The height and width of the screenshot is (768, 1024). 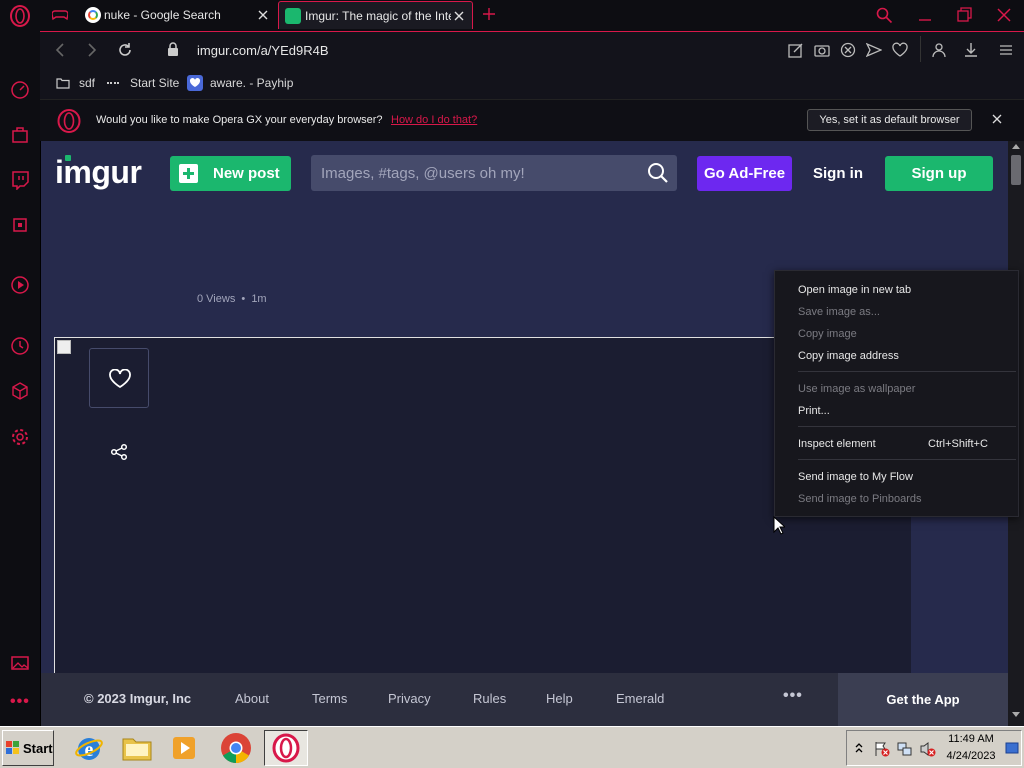 What do you see at coordinates (1016, 170) in the screenshot?
I see `scroll-thumb` at bounding box center [1016, 170].